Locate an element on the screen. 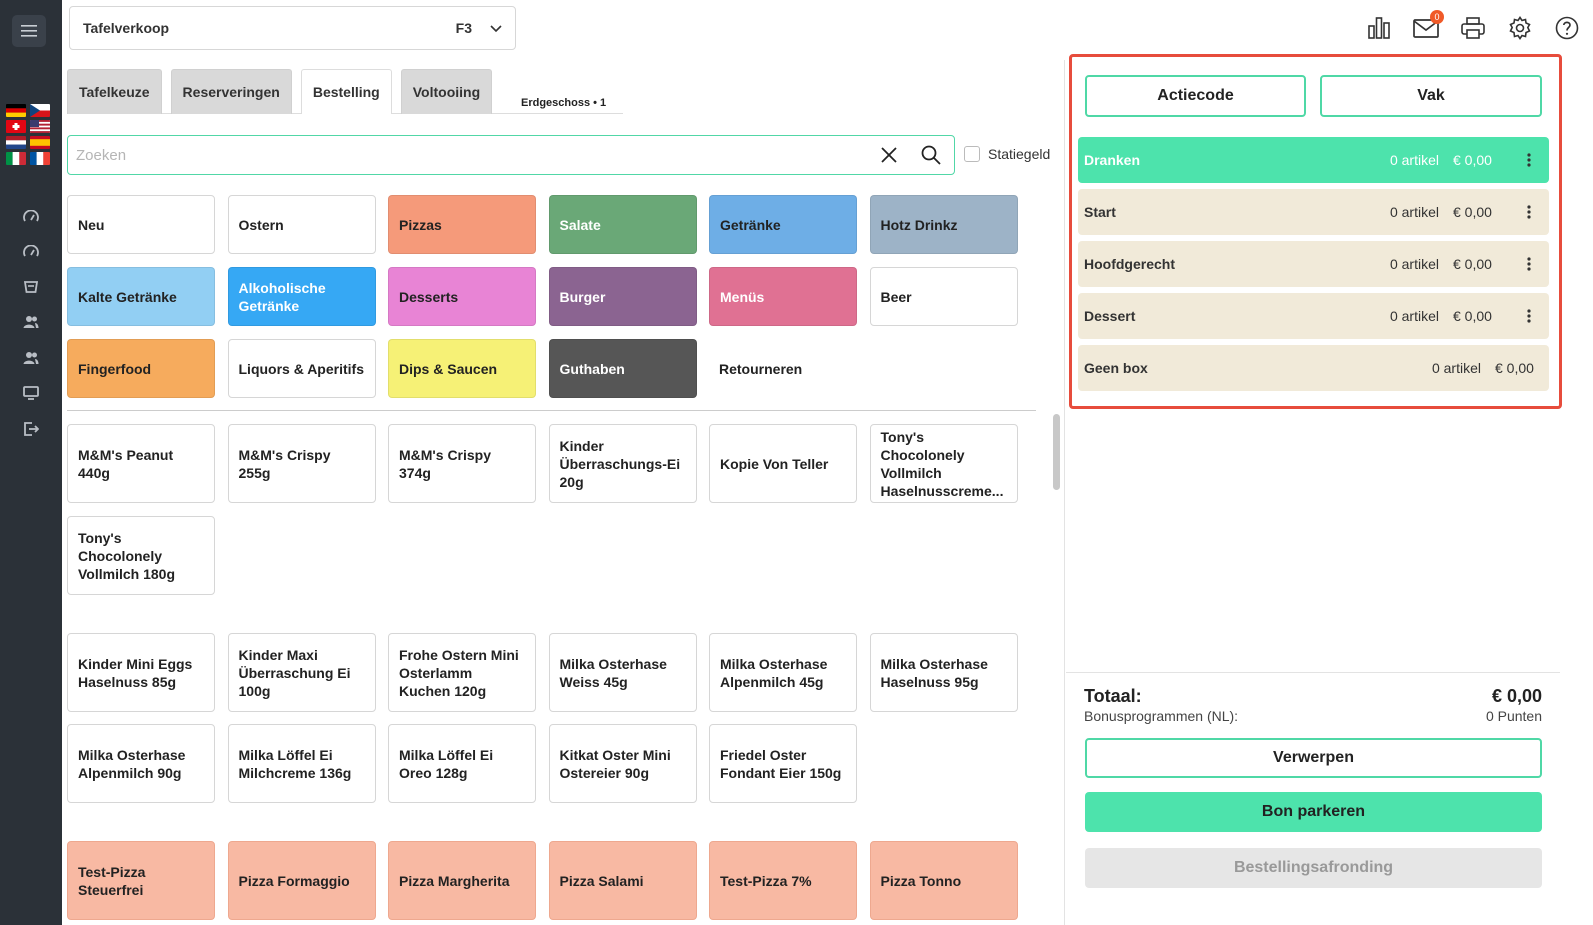  tab-reserveringen: Reserveringen is located at coordinates (231, 91).